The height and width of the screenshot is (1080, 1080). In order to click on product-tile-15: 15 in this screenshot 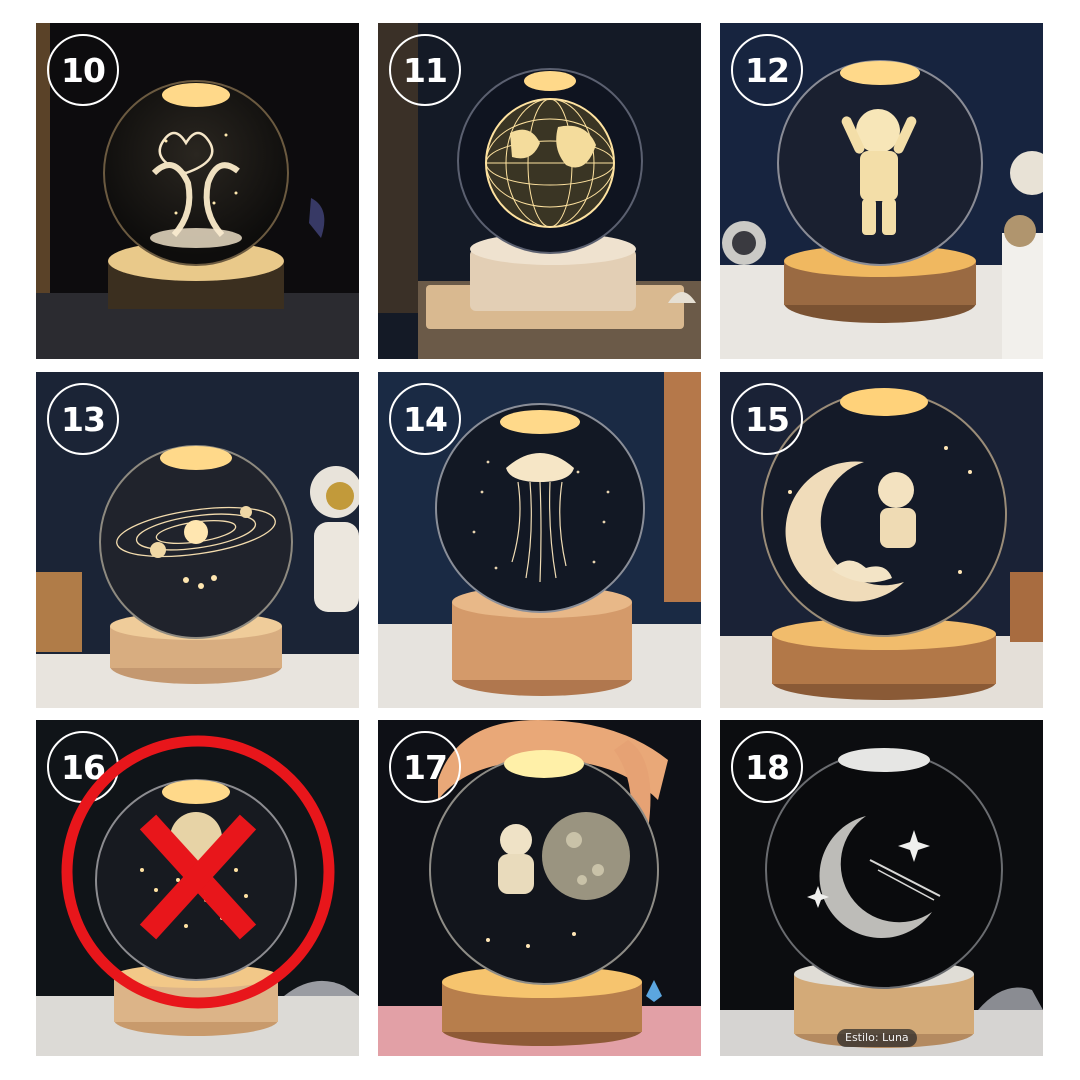, I will do `click(881, 540)`.